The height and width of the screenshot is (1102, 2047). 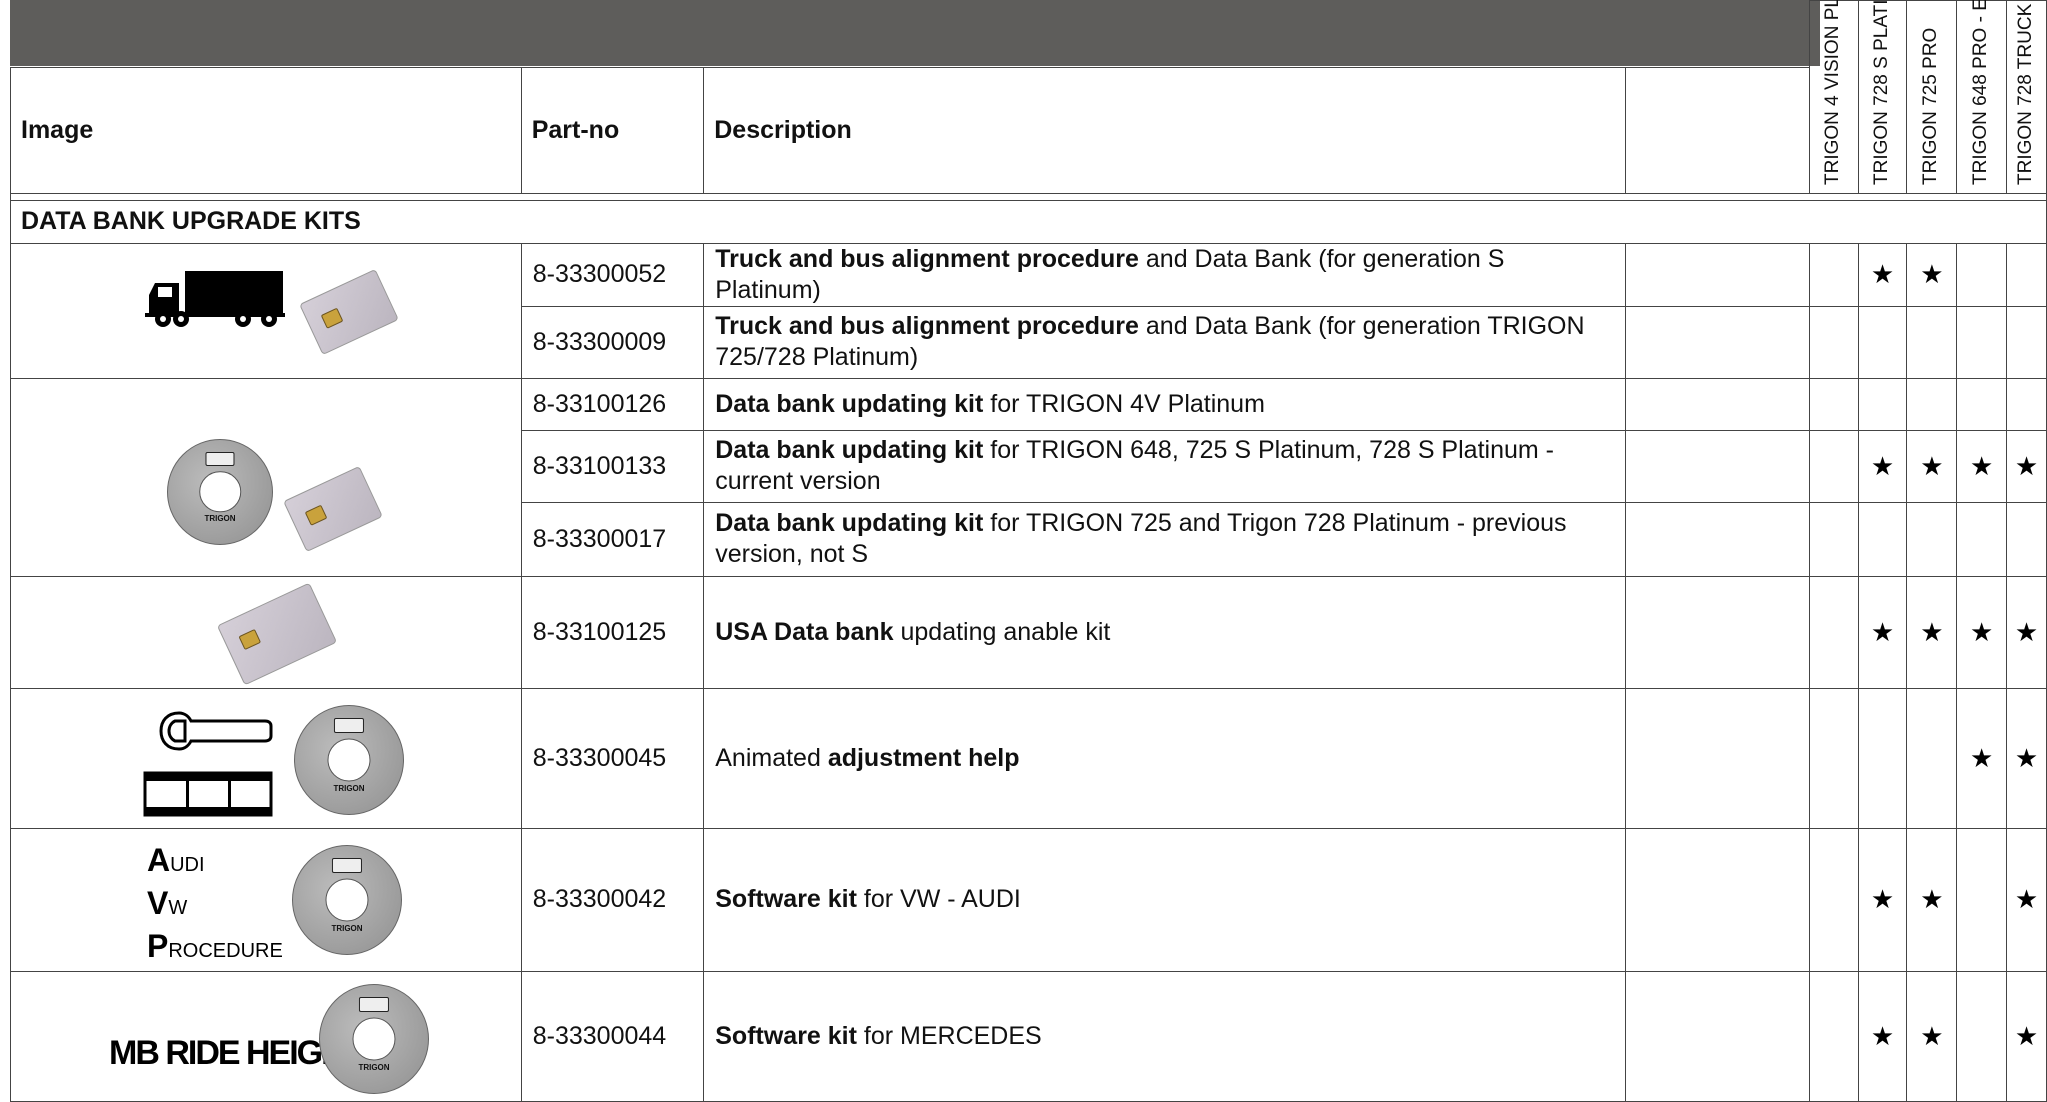 What do you see at coordinates (1165, 632) in the screenshot?
I see `description: USA Data bank updating anable kit` at bounding box center [1165, 632].